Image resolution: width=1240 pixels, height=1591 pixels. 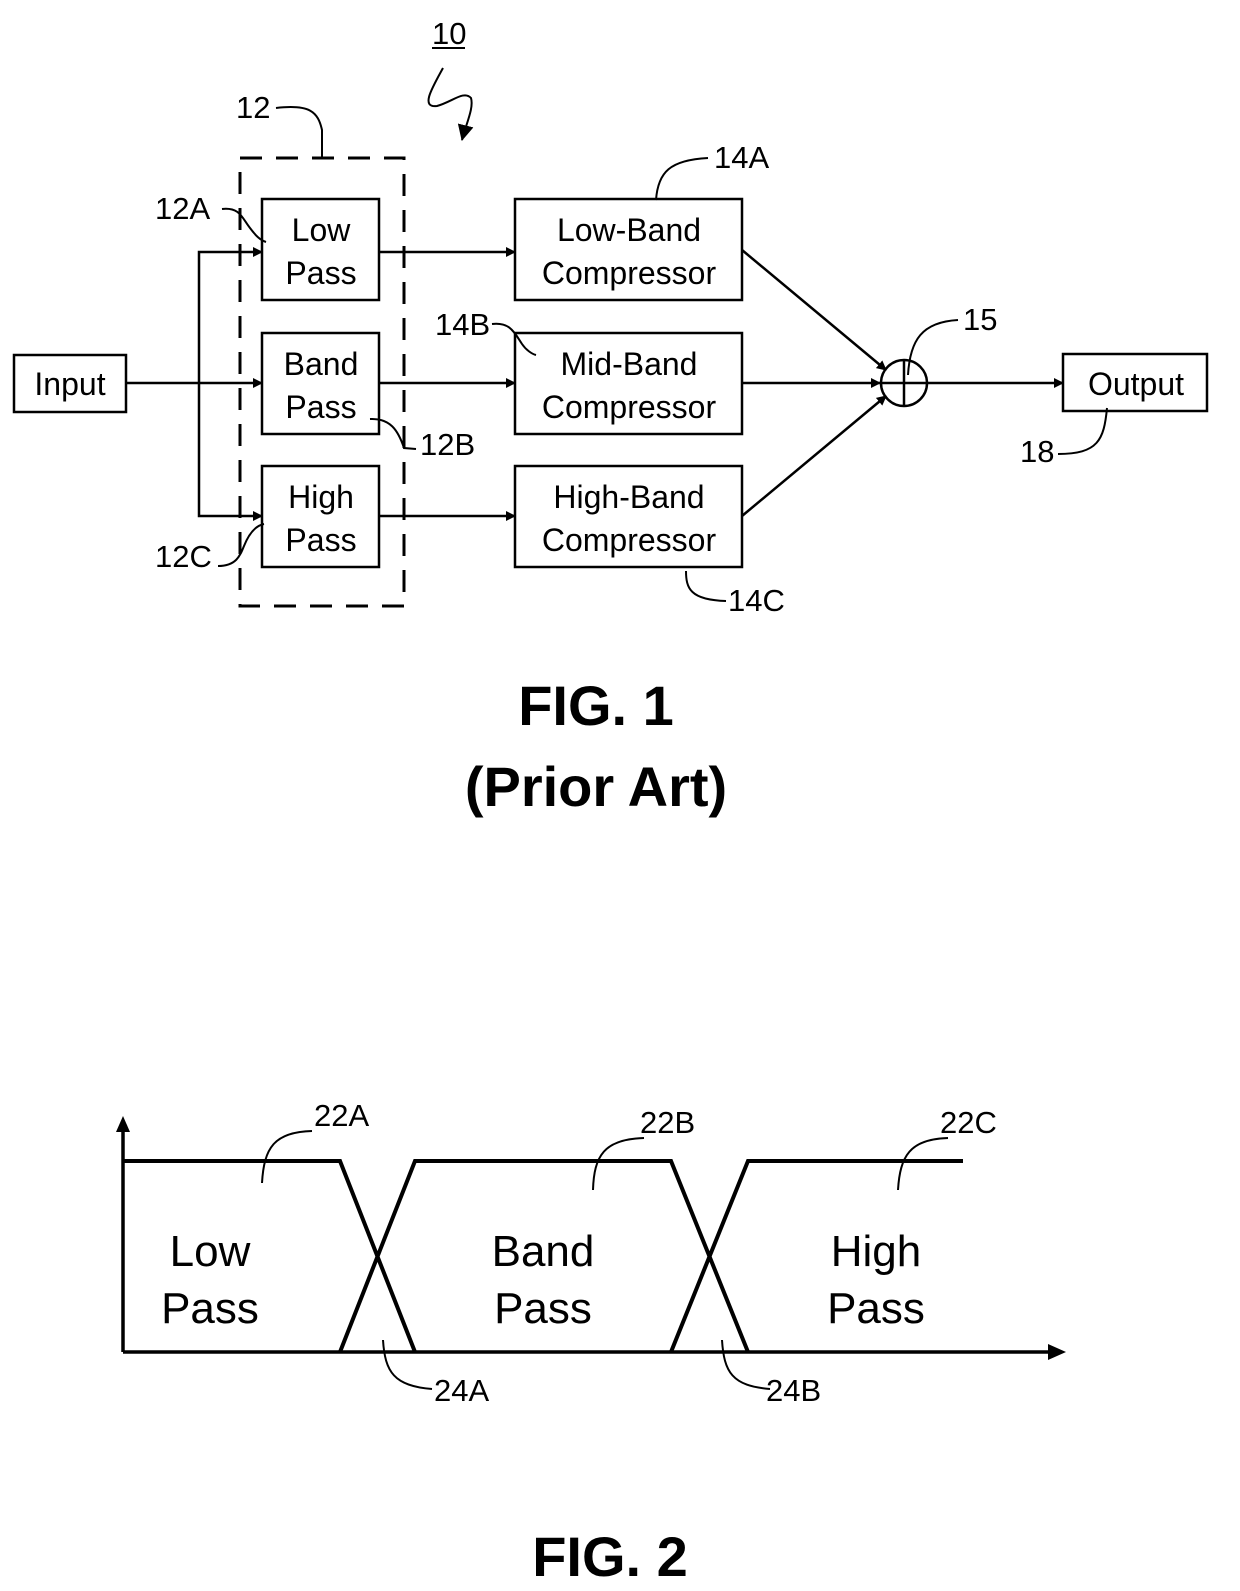 I want to click on ref-10-squiggle-arrow, so click(x=450, y=104).